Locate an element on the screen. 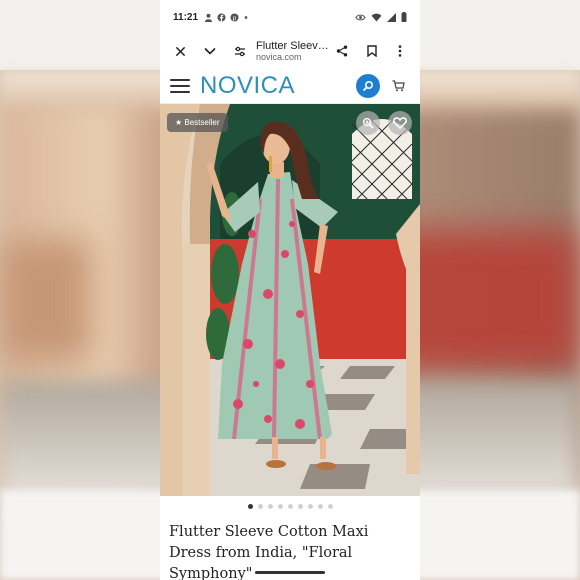 The image size is (580, 580). signal-icon is located at coordinates (391, 17).